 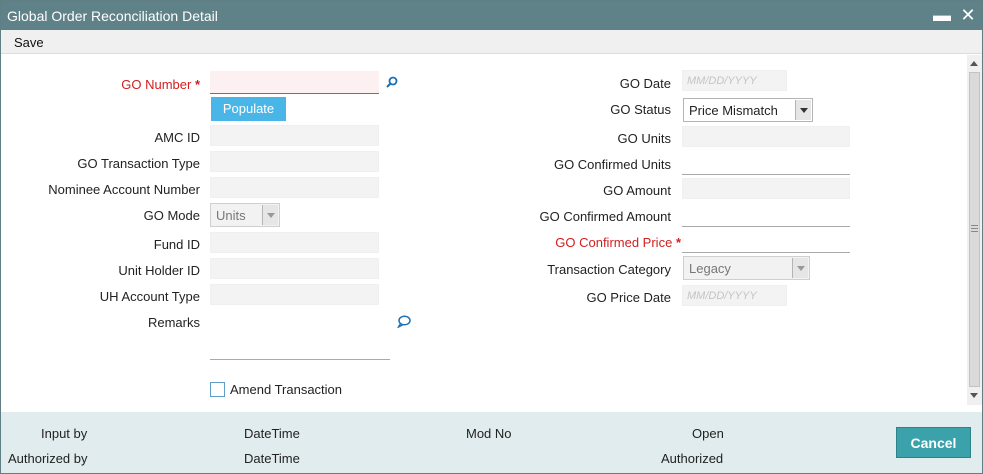 What do you see at coordinates (766, 215) in the screenshot?
I see `go-confirmed-amount-input` at bounding box center [766, 215].